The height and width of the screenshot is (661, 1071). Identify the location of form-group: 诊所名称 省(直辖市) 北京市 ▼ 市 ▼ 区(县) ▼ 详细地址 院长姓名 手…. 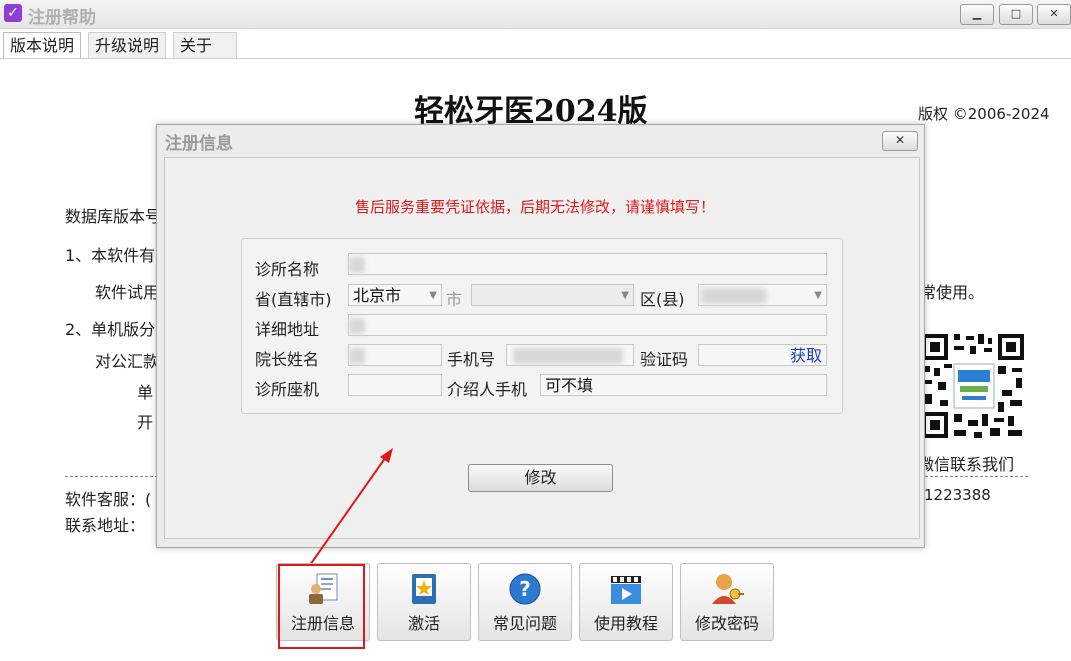
(542, 326).